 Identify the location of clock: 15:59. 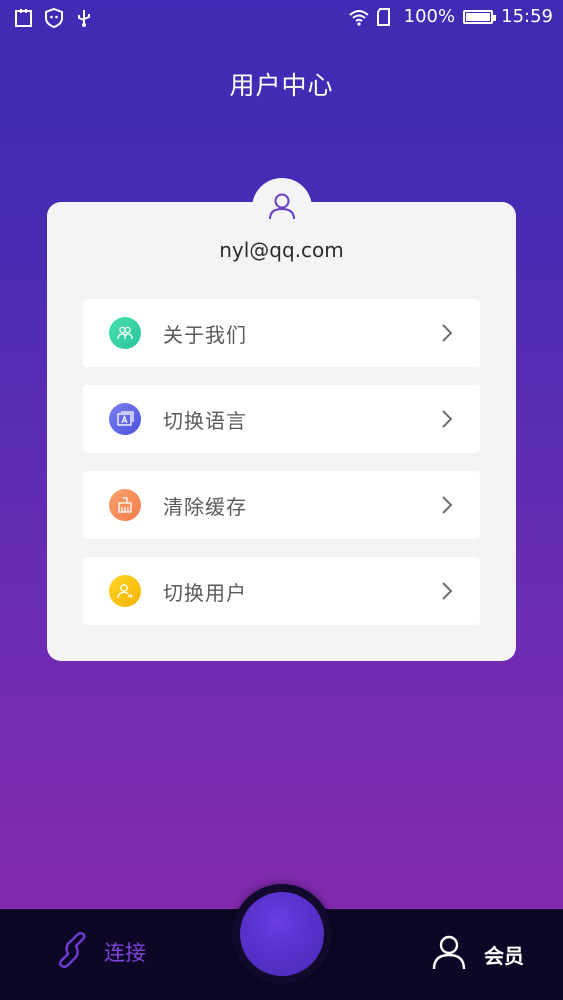
(527, 16).